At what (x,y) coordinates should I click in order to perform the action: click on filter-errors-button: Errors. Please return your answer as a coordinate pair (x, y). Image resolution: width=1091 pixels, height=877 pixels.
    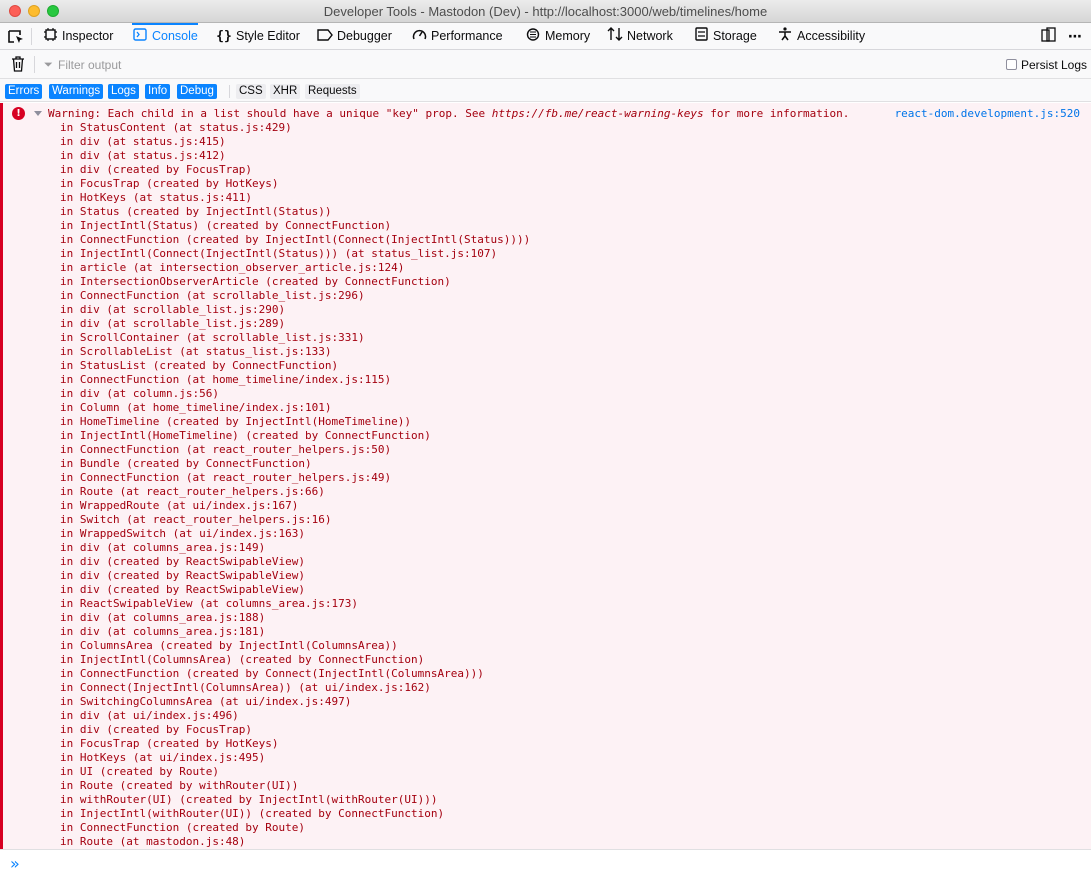
    Looking at the image, I should click on (24, 91).